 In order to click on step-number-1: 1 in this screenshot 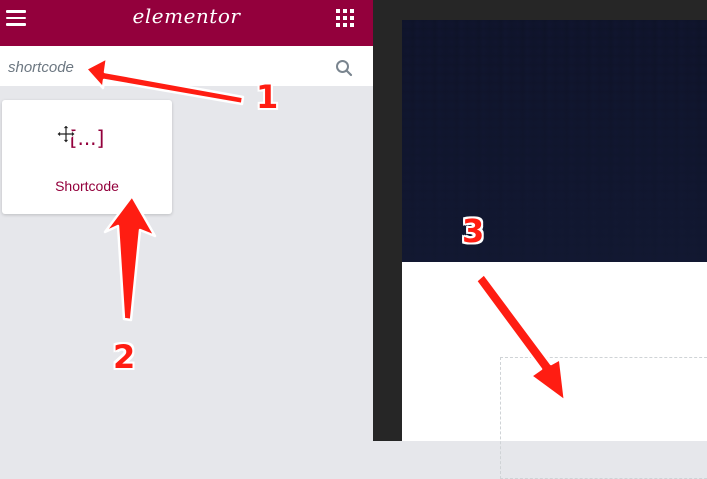, I will do `click(267, 97)`.